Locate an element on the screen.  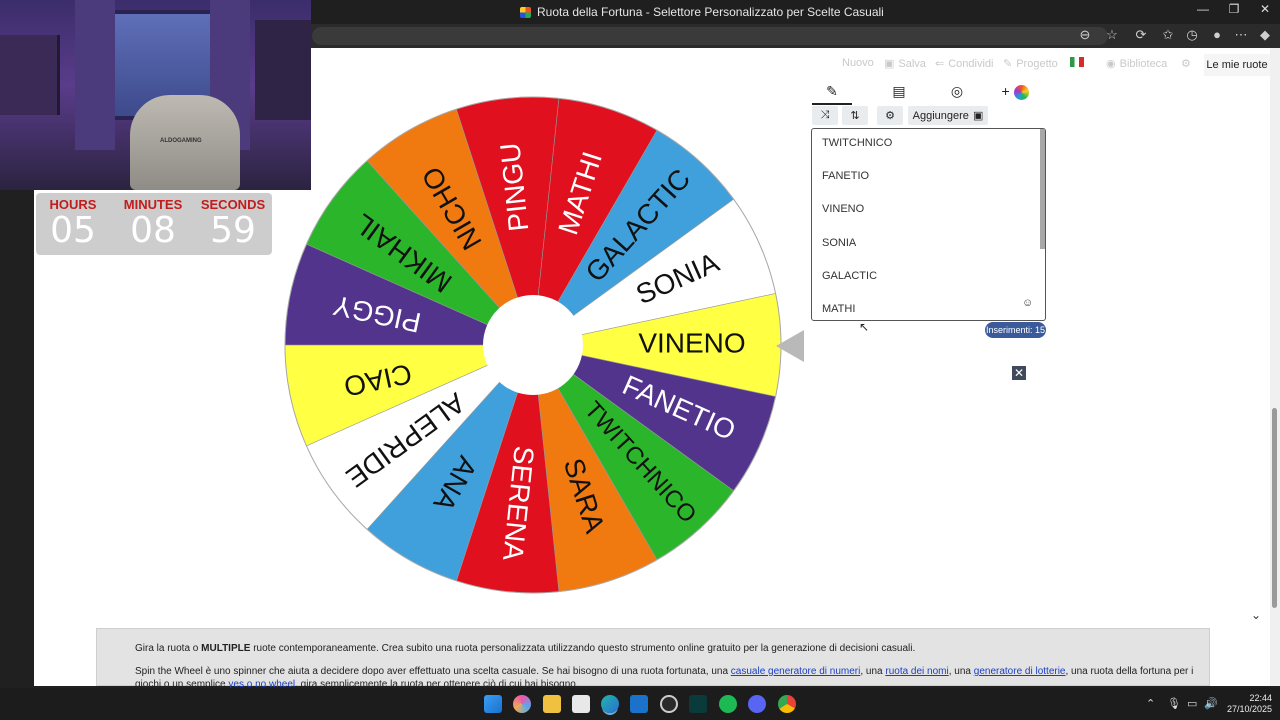
windows-taskbar: ⌃ 🎙 ▭ 🔊 22:44 27/10/2025 is located at coordinates (640, 704).